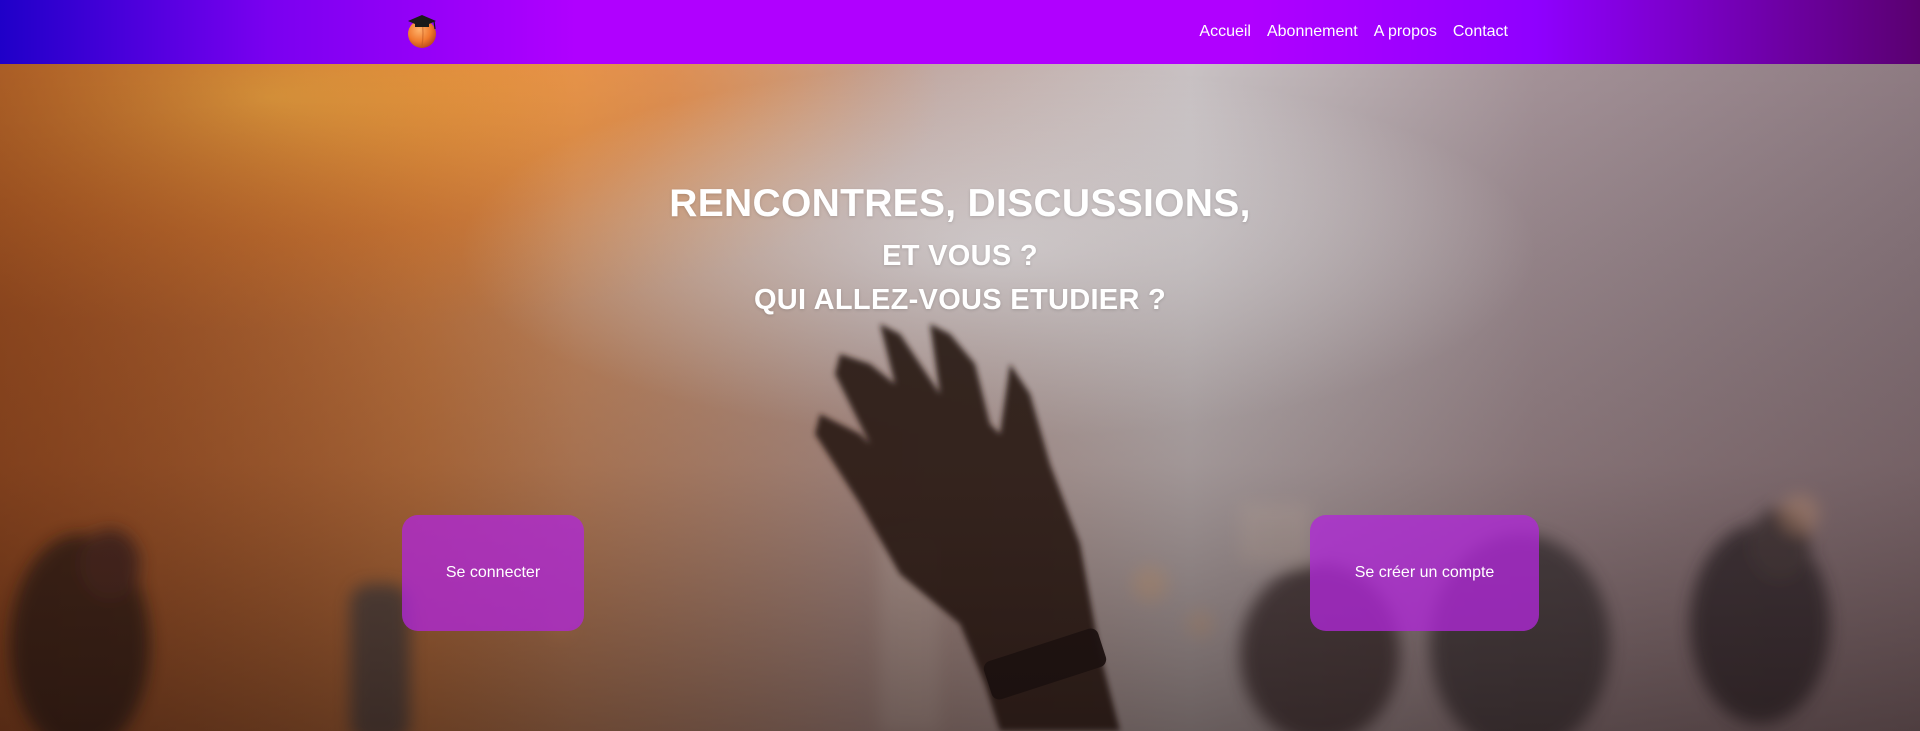 The image size is (1920, 731). I want to click on hero-headline-line2: ET VOUS ?, so click(960, 256).